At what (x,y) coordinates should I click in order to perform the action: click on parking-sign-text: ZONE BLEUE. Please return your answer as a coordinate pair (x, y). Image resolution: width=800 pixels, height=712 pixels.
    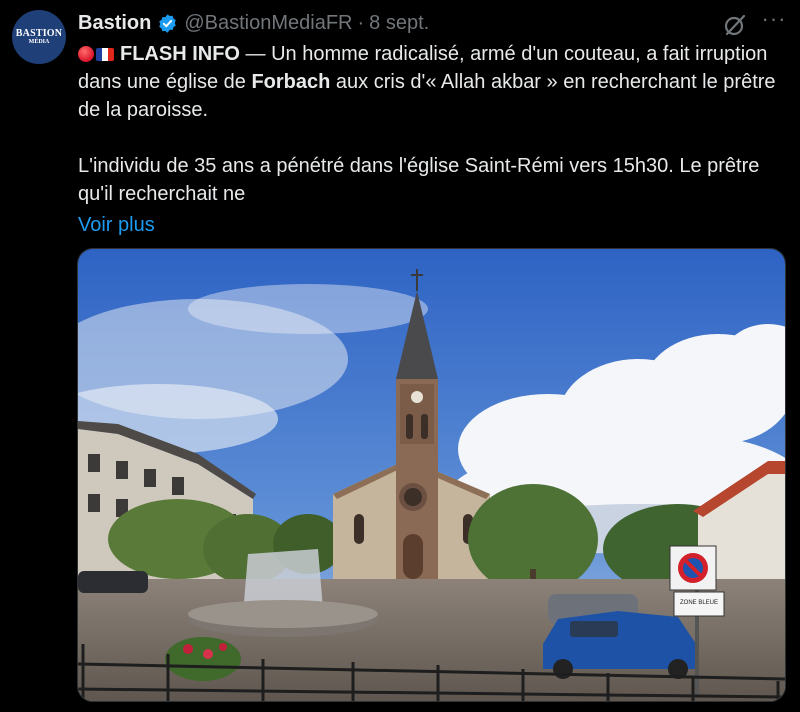
    Looking at the image, I should click on (699, 603).